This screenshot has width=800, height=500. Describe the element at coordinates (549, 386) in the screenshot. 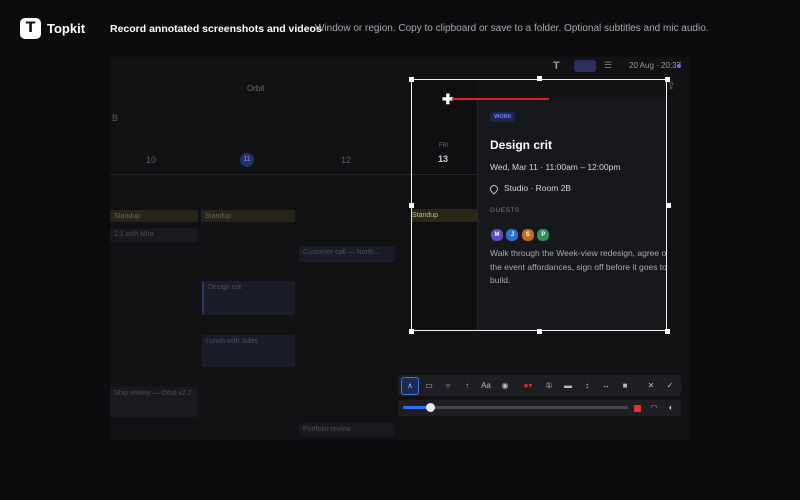

I see `step-tool-icon: ①` at that location.